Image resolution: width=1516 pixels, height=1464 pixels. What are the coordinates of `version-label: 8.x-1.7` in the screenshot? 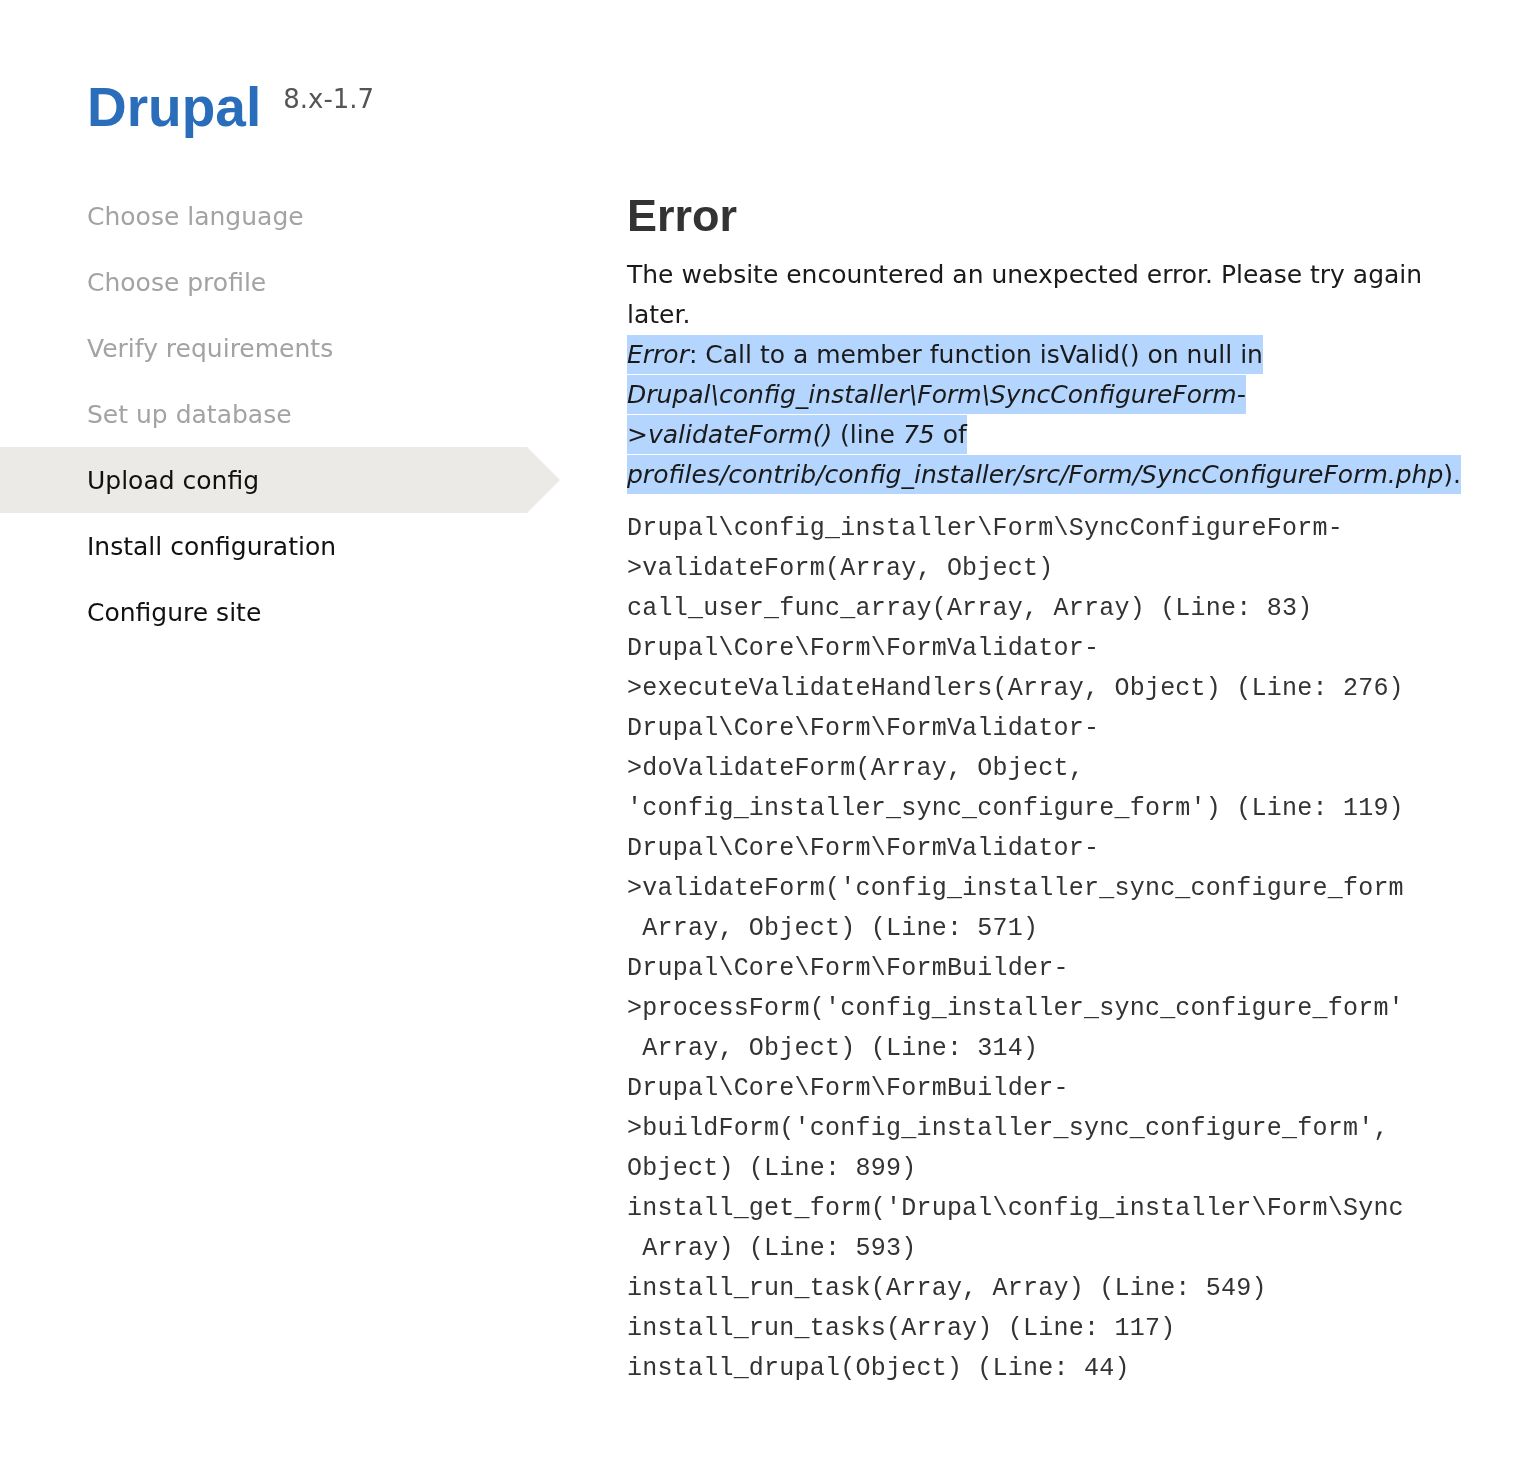 It's located at (329, 99).